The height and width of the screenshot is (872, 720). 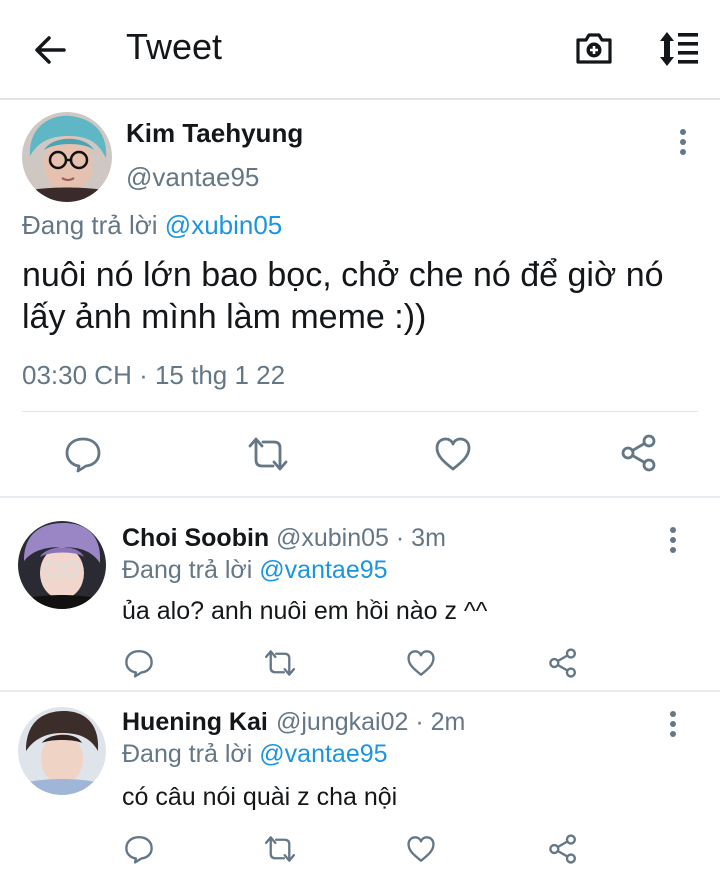 I want to click on reply-author-name: Choi Soobin, so click(x=195, y=538).